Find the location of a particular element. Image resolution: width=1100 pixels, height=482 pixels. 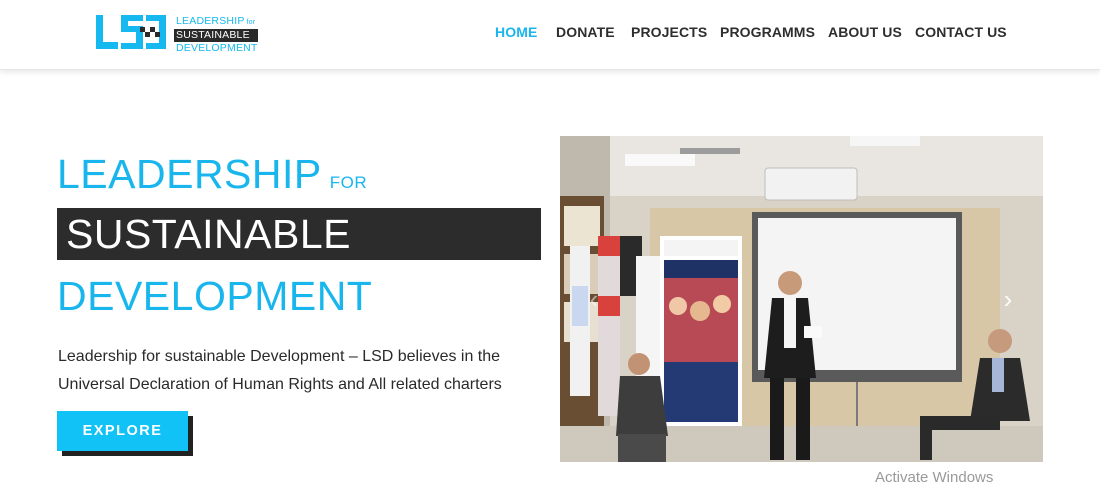

nav-home: HOME is located at coordinates (516, 32).